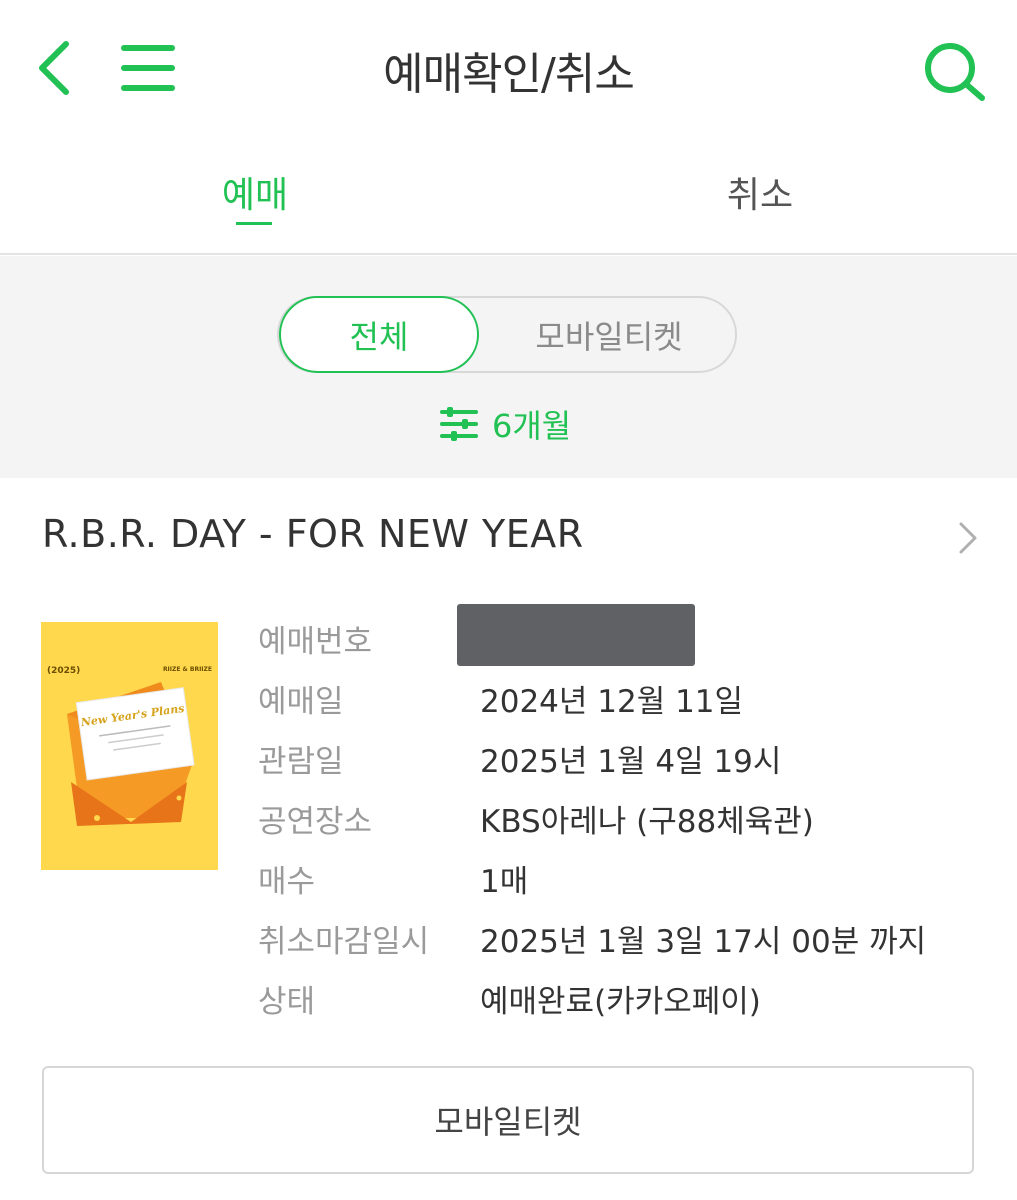 Image resolution: width=1017 pixels, height=1200 pixels. What do you see at coordinates (301, 702) in the screenshot?
I see `detail-label: 예매일` at bounding box center [301, 702].